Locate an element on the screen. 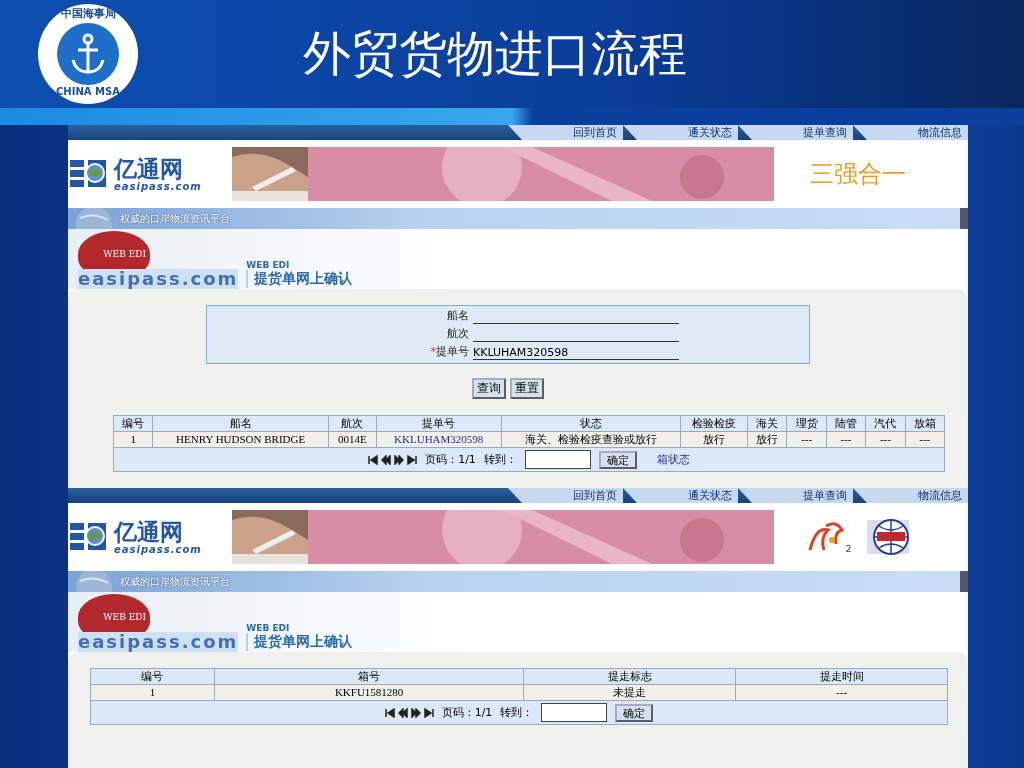 The height and width of the screenshot is (768, 1024). column-header: 汽代 is located at coordinates (885, 423).